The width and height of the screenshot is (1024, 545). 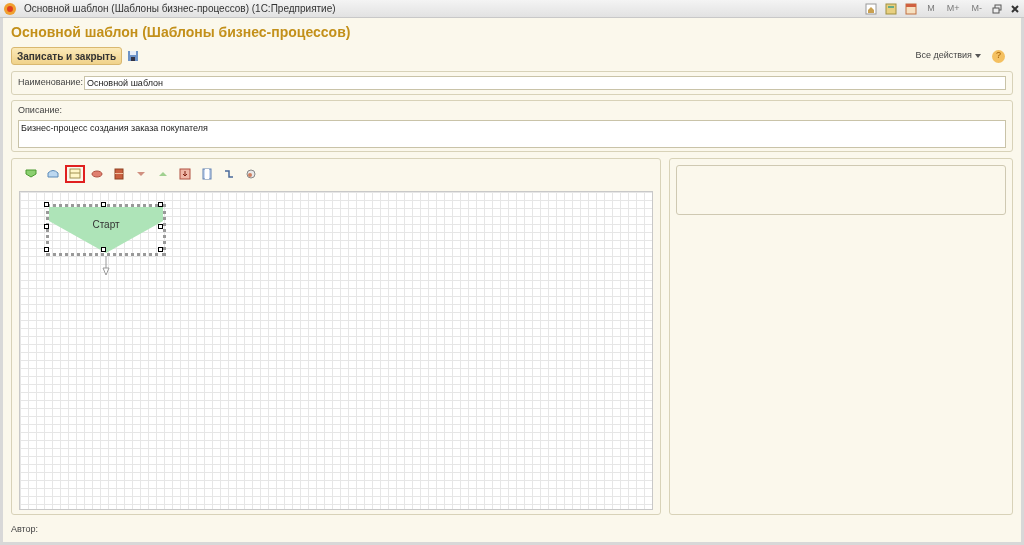 I want to click on form-title: Основной шаблон (Шаблоны бизнес-процессов), so click(x=181, y=32).